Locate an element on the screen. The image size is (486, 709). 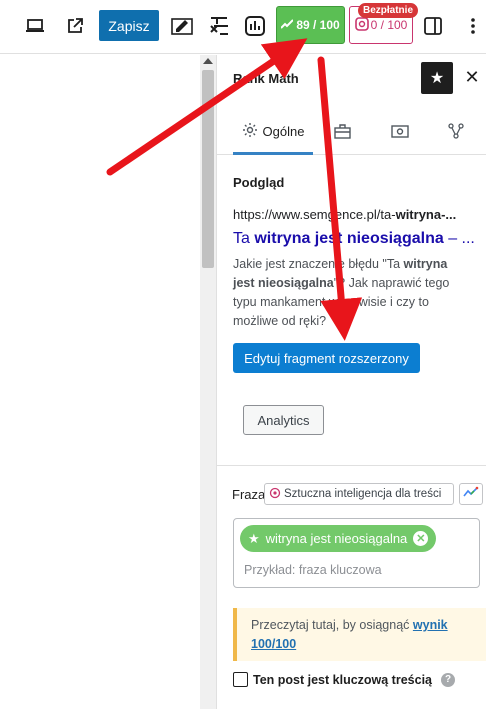
scrollbar-thumb is located at coordinates (208, 169).